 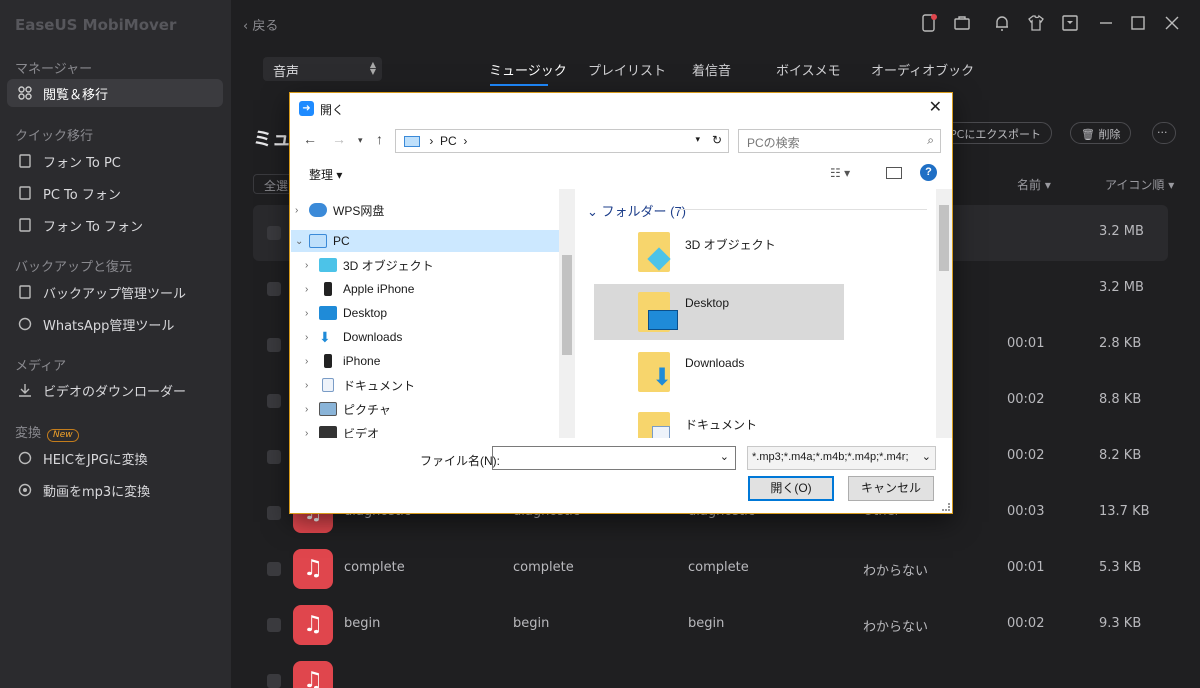 I want to click on back-button: ‹ 戻る, so click(x=260, y=24).